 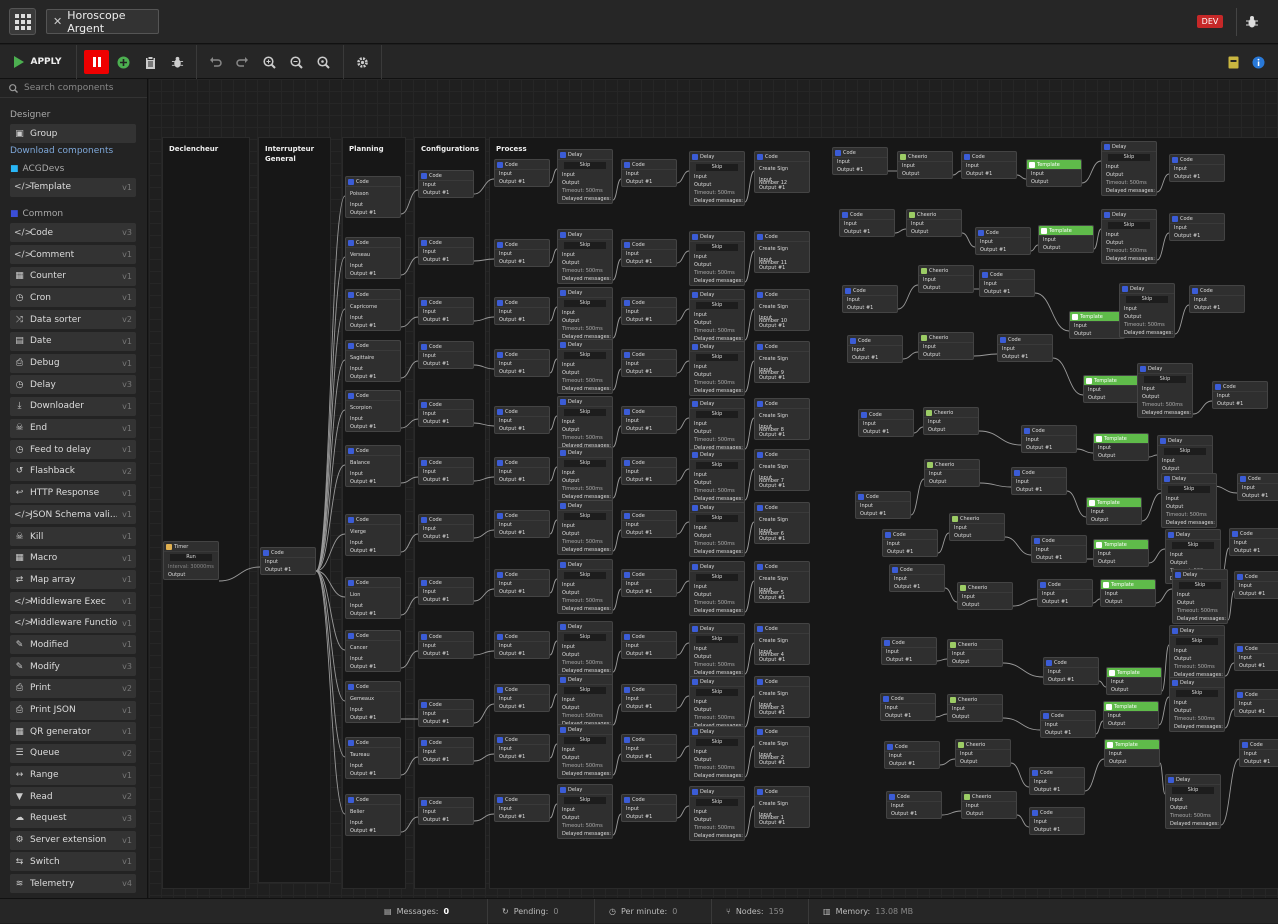 What do you see at coordinates (73, 602) in the screenshot?
I see `component-middleware-exec: </> Middleware Exec v1` at bounding box center [73, 602].